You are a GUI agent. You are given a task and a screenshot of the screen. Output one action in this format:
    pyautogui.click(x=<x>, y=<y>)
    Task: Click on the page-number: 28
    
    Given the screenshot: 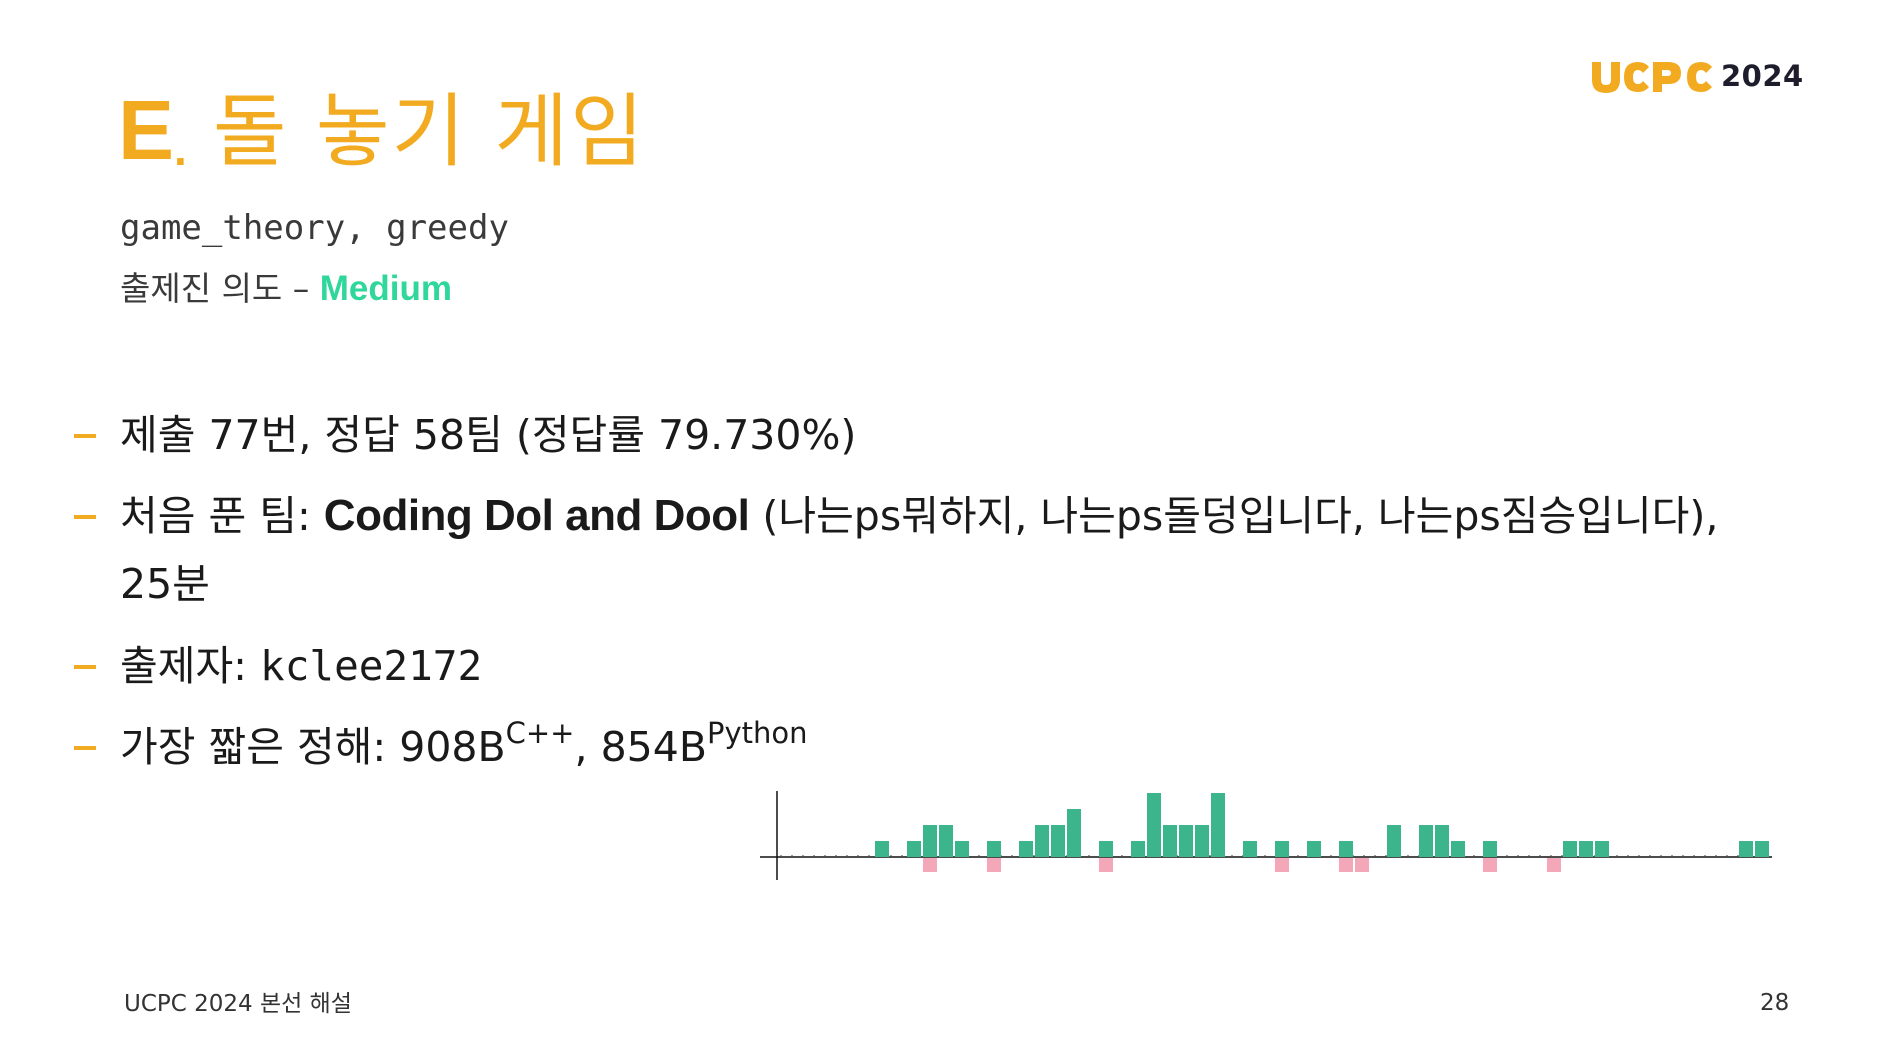 What is the action you would take?
    pyautogui.click(x=1775, y=1003)
    